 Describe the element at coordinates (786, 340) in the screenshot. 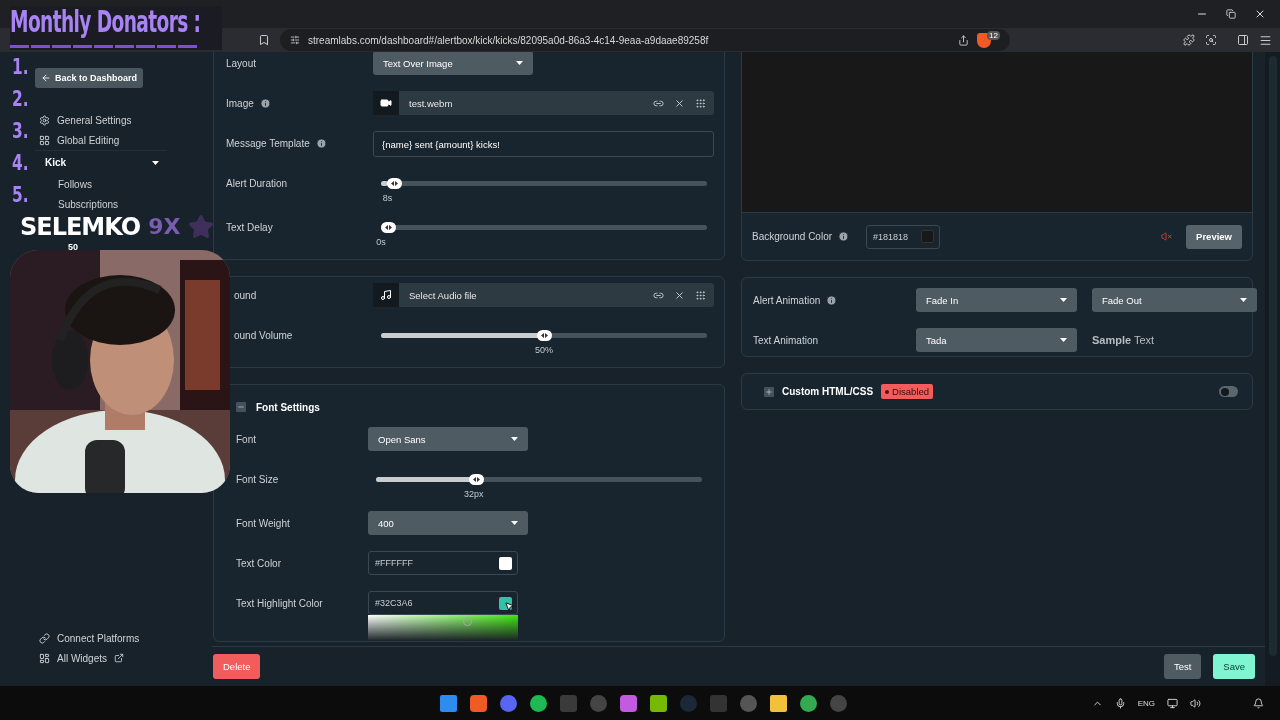

I see `field-label: Text Animation` at that location.